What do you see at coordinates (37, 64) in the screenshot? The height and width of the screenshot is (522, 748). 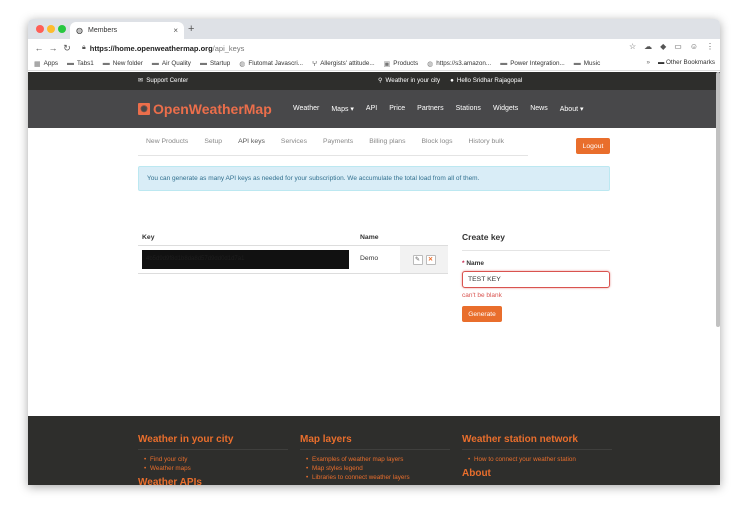 I see `apps-grid-icon: ▦` at bounding box center [37, 64].